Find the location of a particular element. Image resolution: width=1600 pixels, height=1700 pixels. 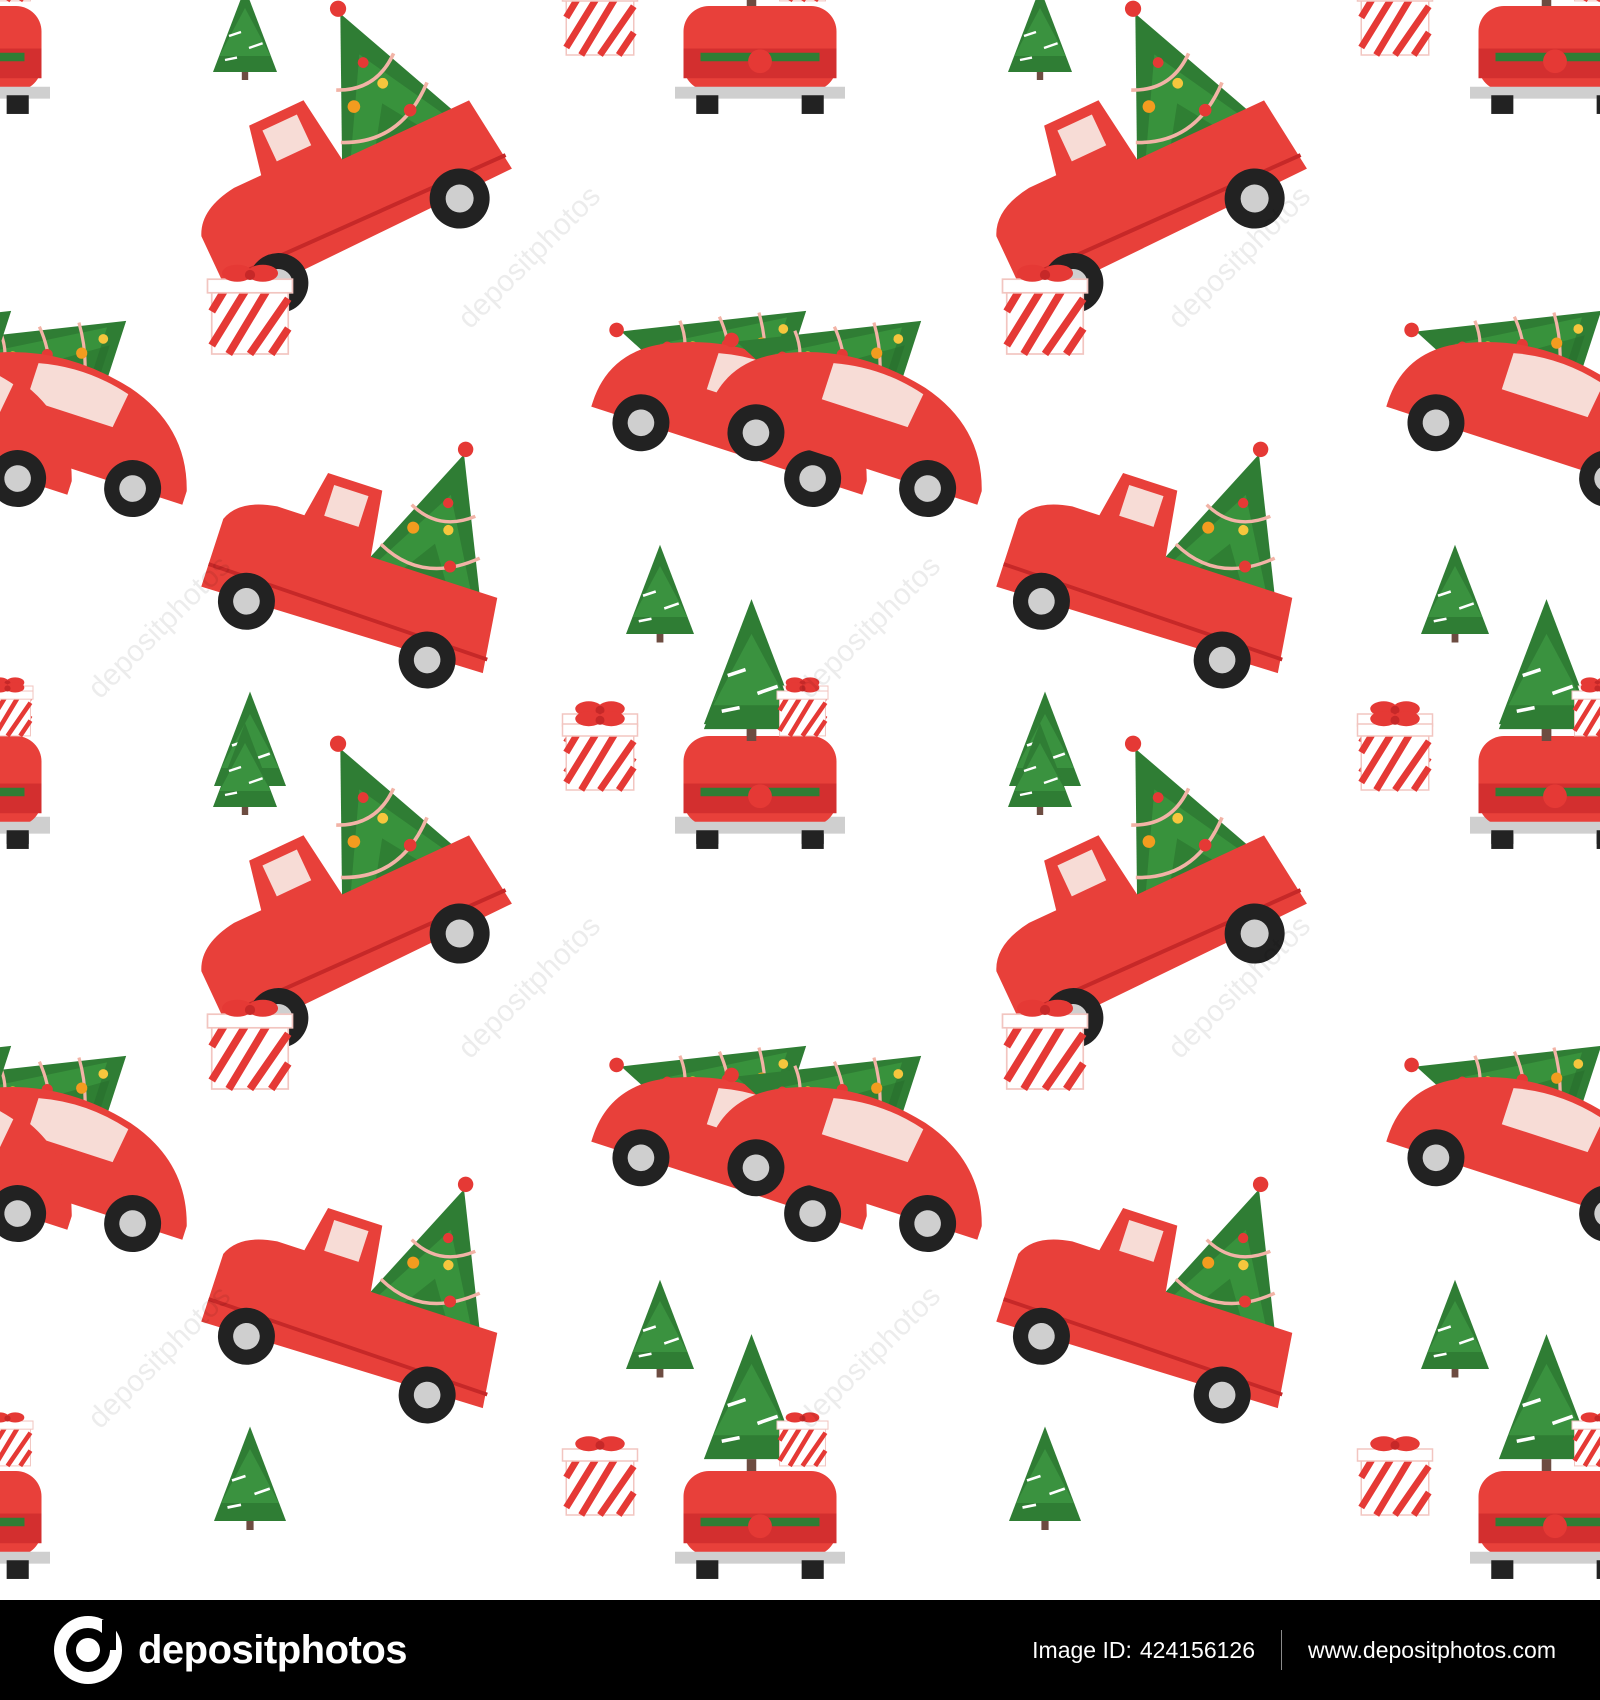

brand-logo: depositphotos is located at coordinates (229, 1650).